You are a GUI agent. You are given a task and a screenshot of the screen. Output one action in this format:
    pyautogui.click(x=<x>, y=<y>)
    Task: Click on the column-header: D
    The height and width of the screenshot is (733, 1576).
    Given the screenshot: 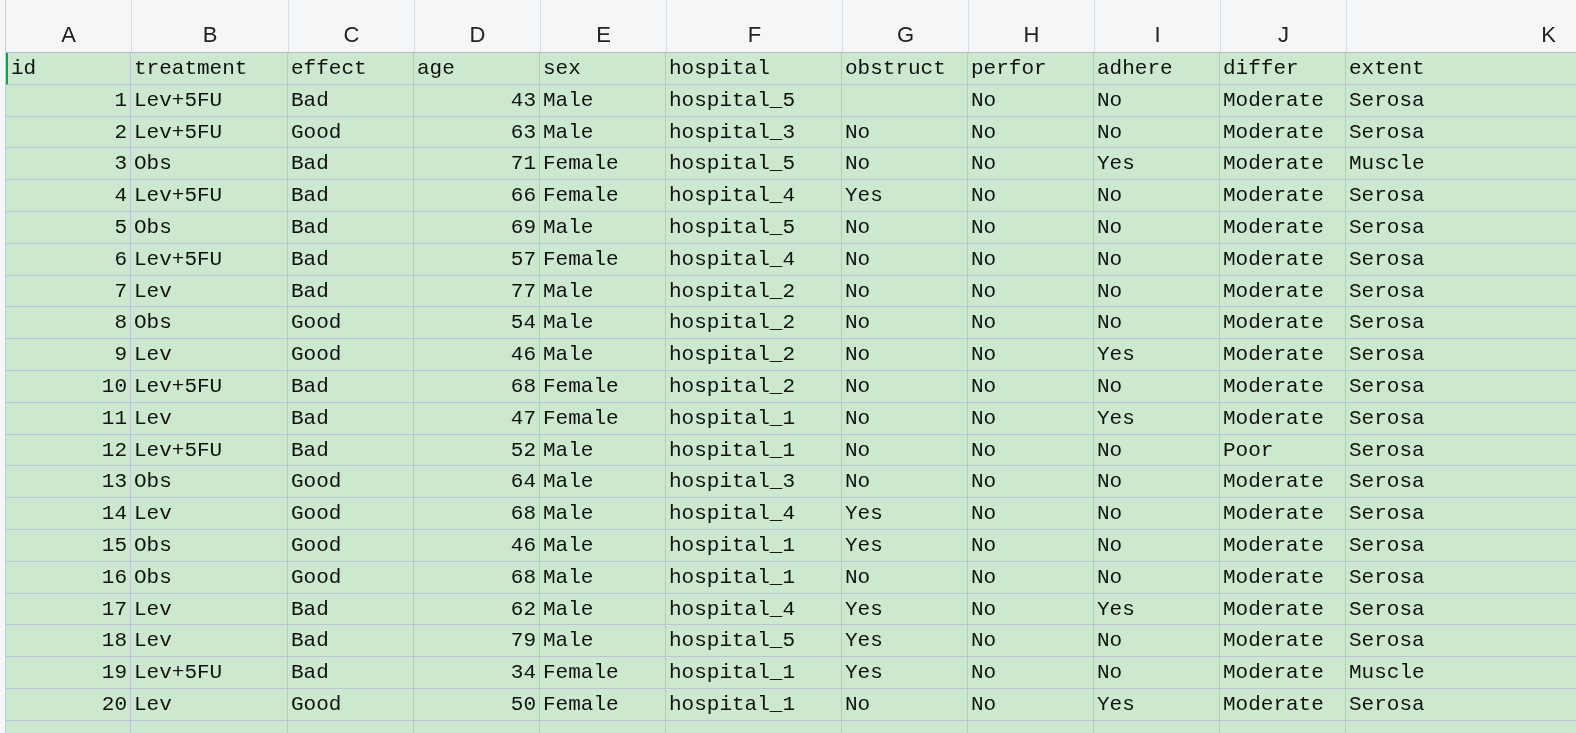 What is the action you would take?
    pyautogui.click(x=477, y=26)
    